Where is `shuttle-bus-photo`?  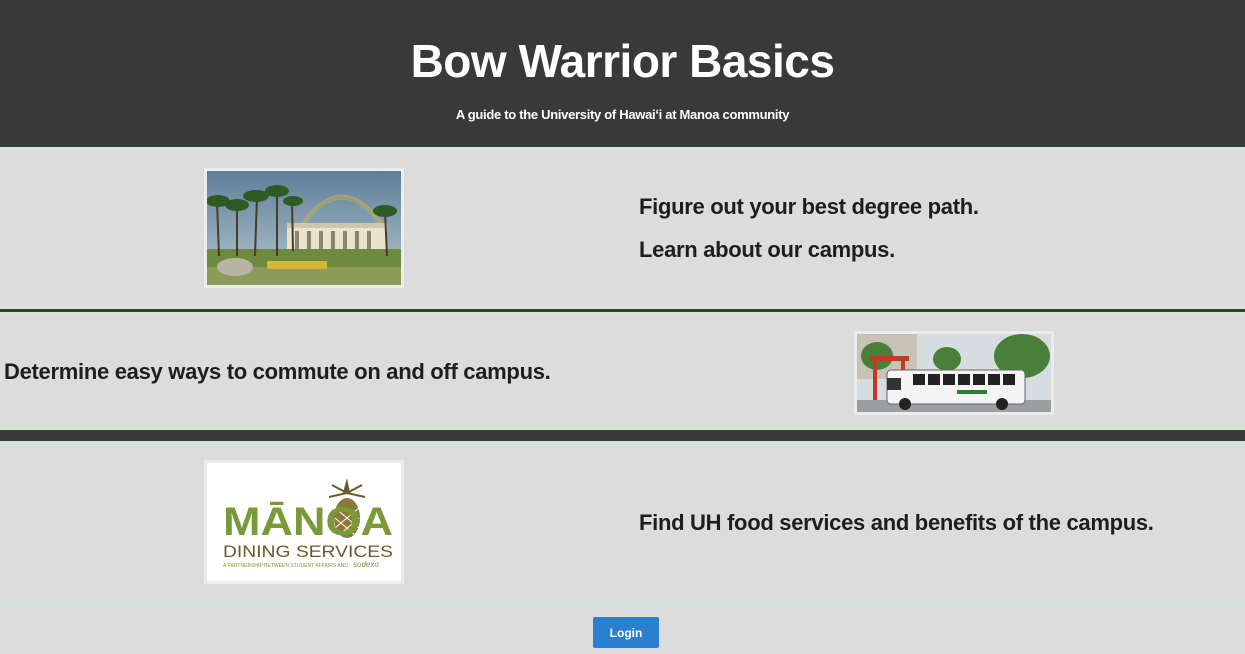 shuttle-bus-photo is located at coordinates (954, 373).